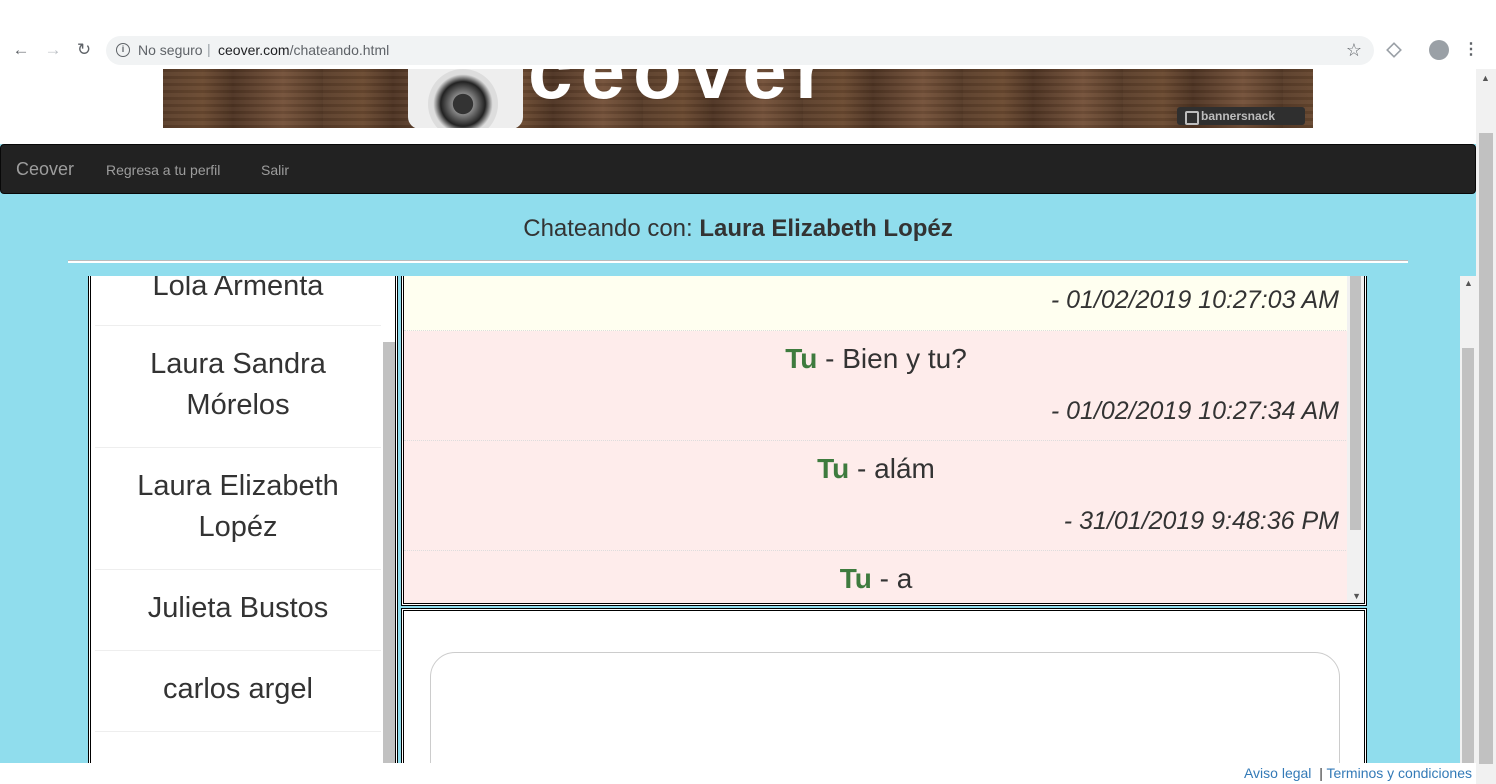  Describe the element at coordinates (170, 50) in the screenshot. I see `security-label: No seguro` at that location.